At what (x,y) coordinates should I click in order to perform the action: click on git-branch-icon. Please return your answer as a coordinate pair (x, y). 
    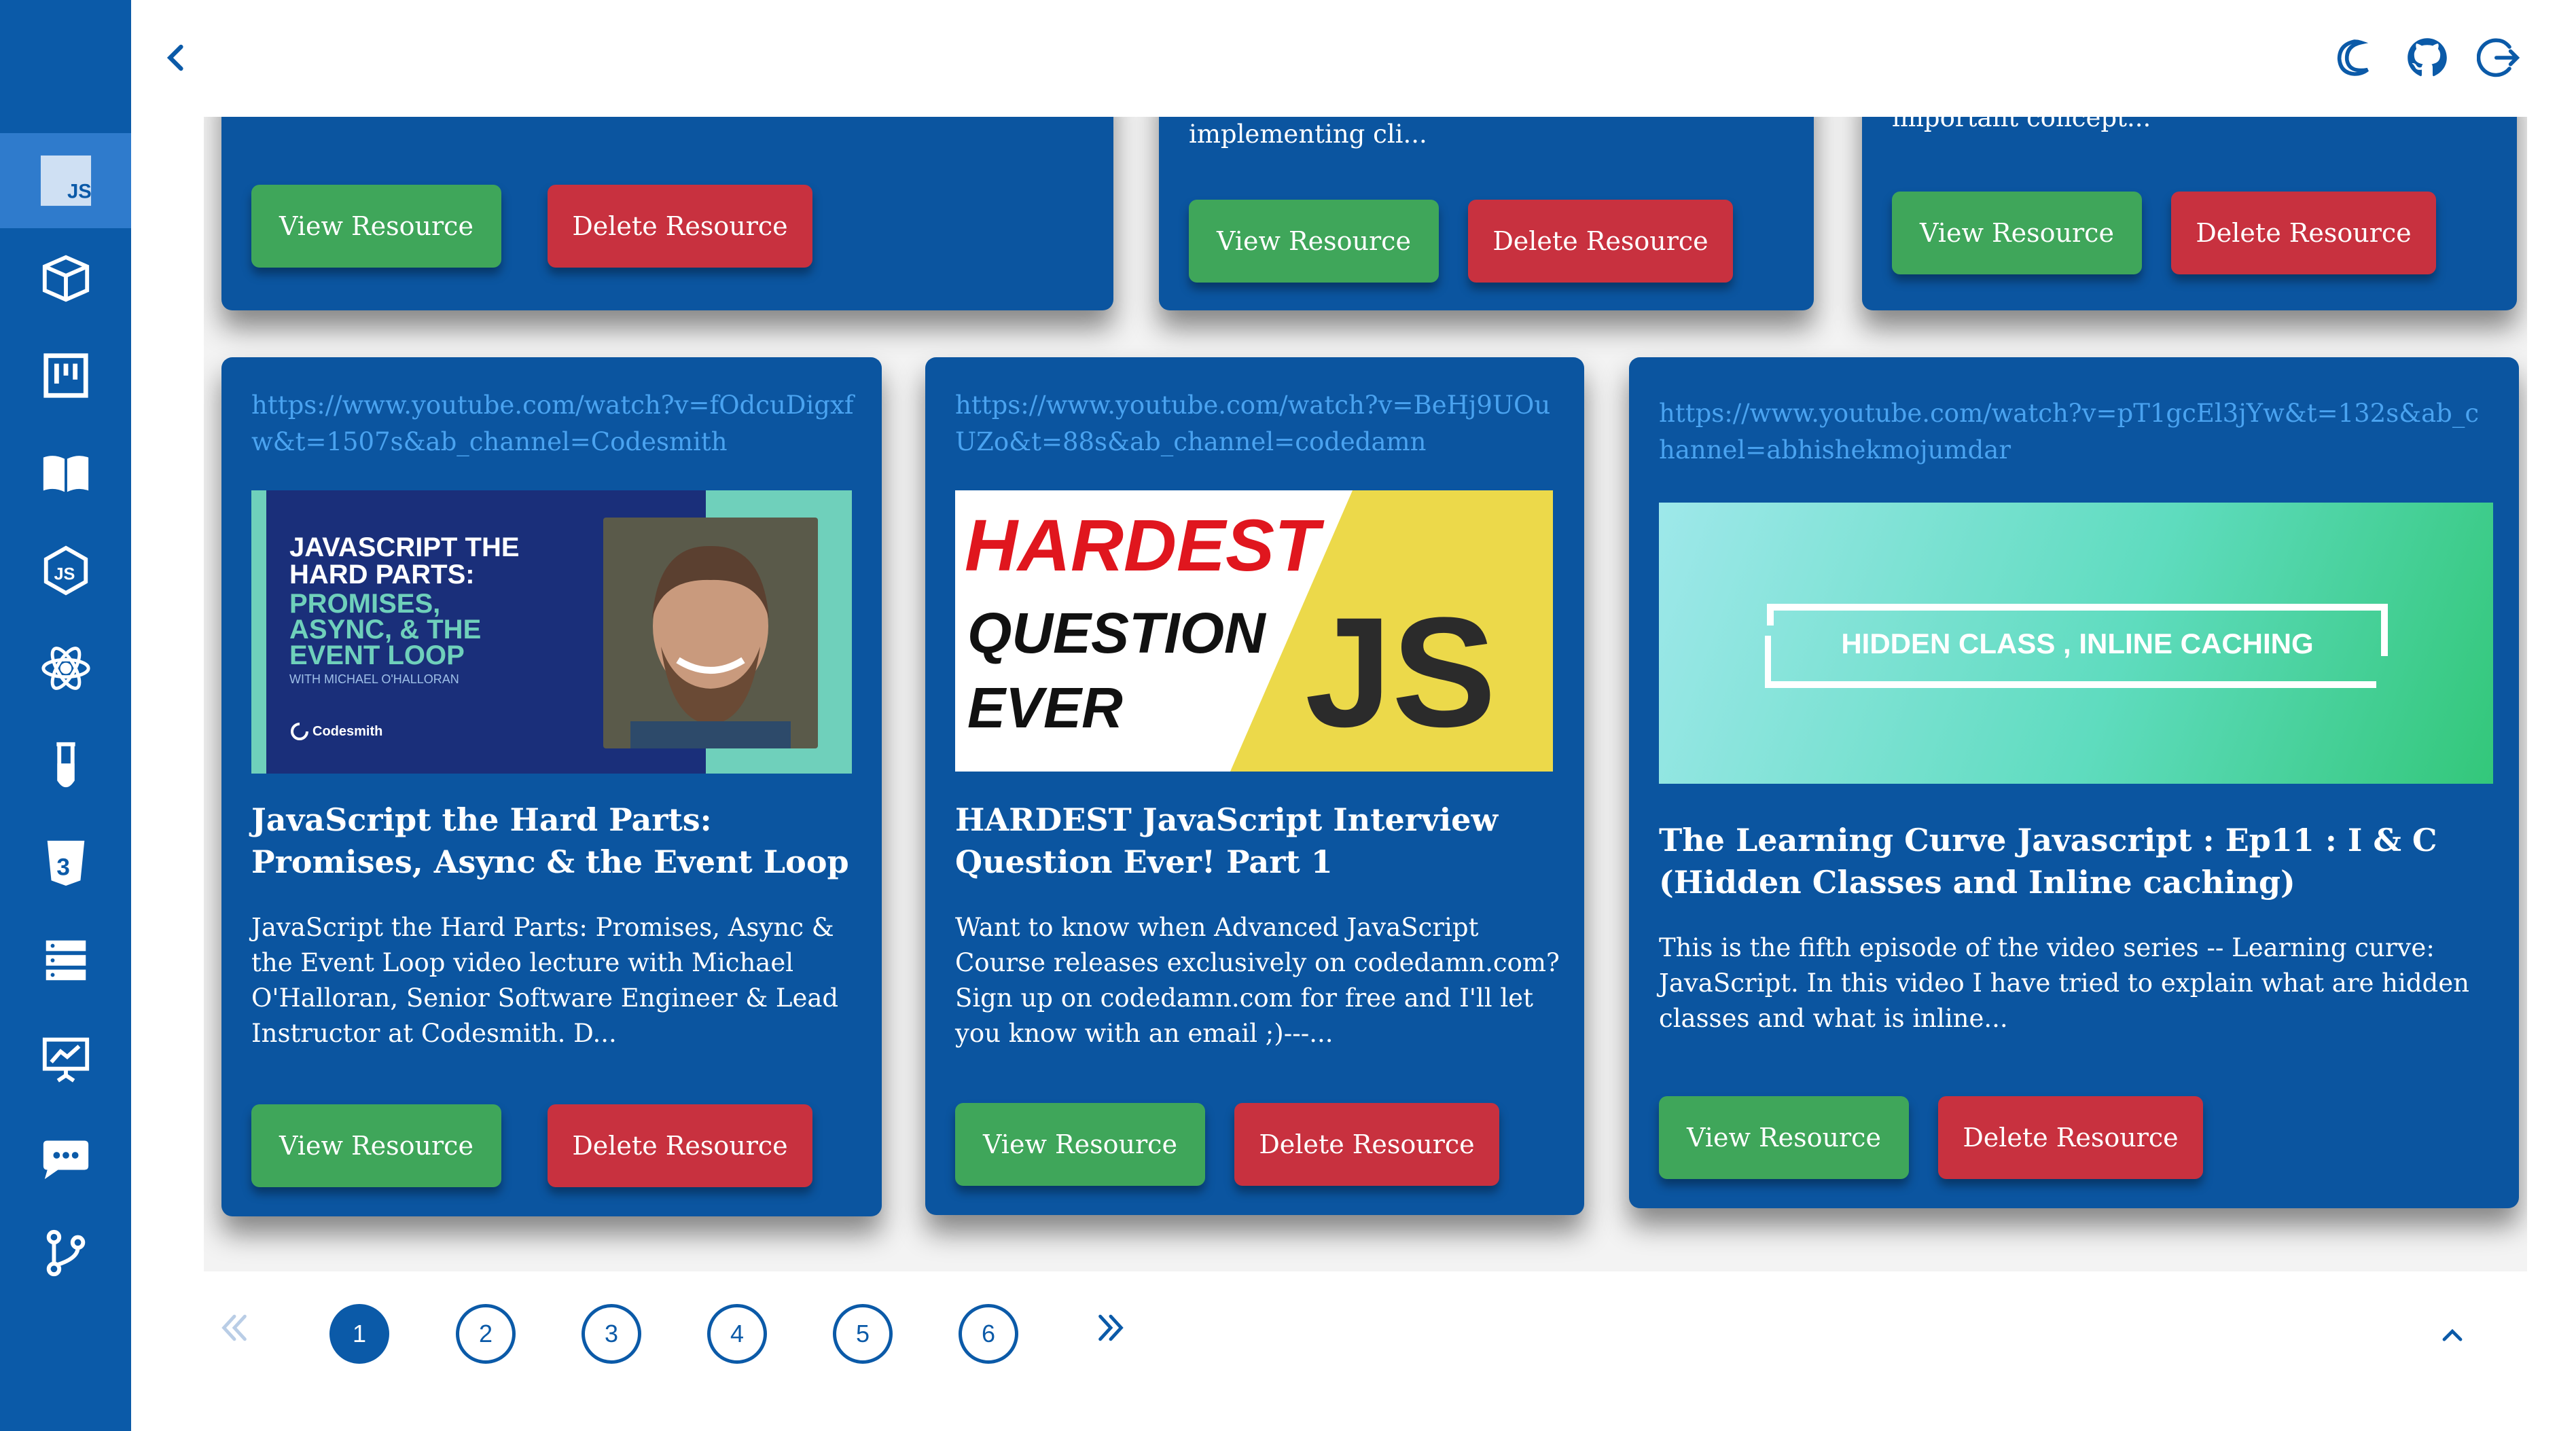
    Looking at the image, I should click on (66, 1253).